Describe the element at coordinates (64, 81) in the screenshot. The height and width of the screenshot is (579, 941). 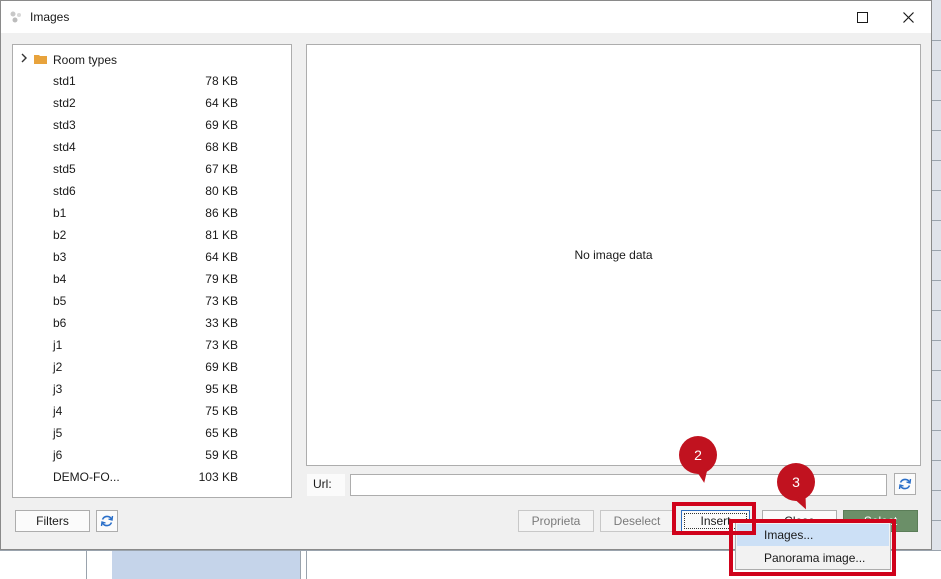
I see `image-name: std1` at that location.